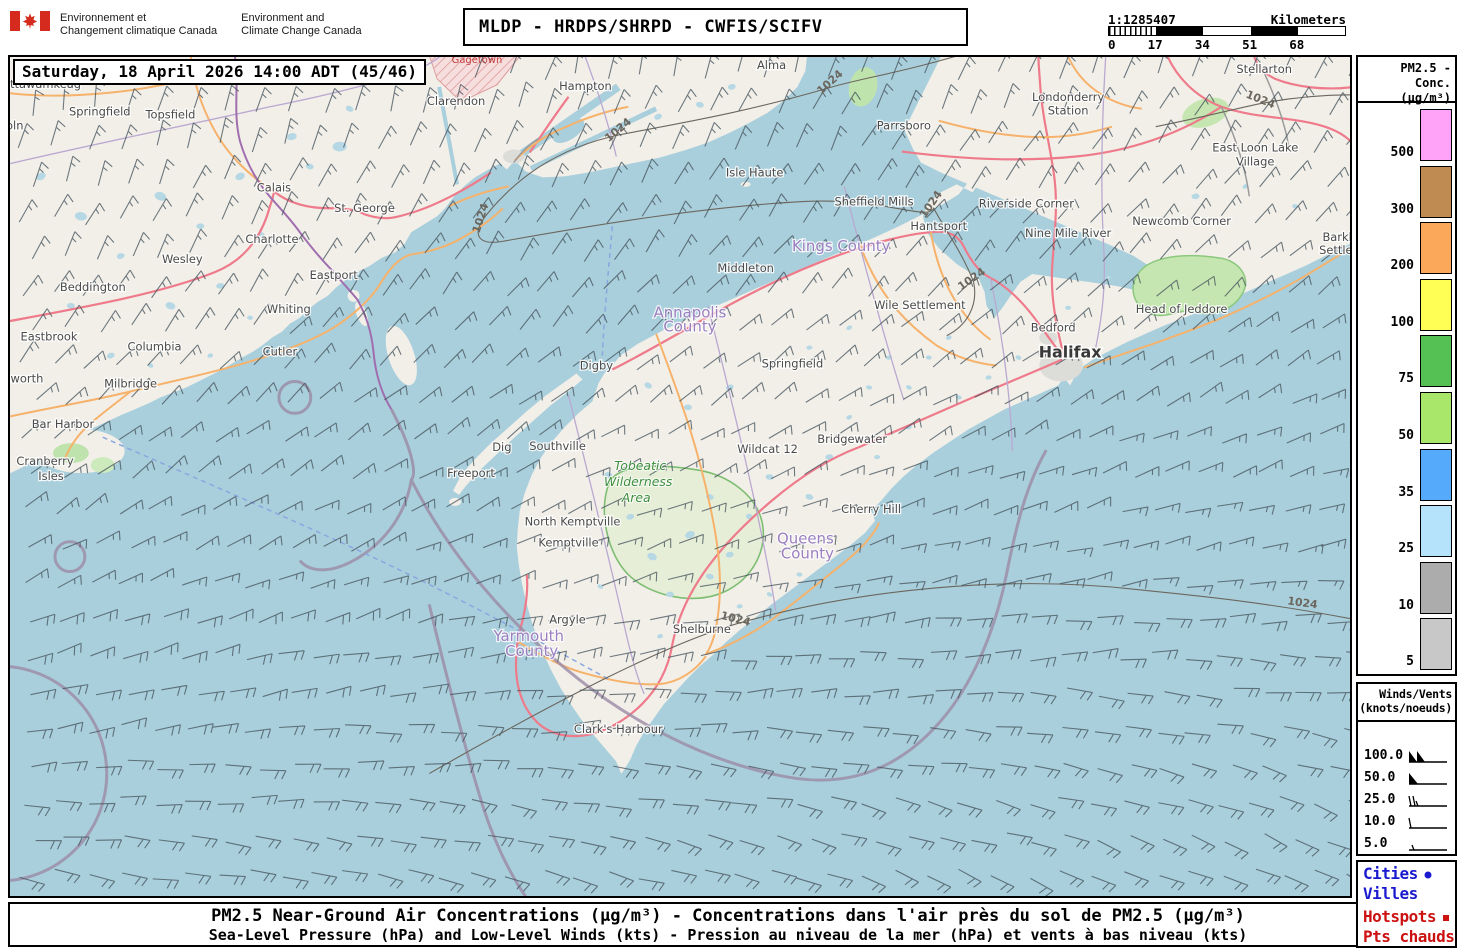 The width and height of the screenshot is (1460, 950). Describe the element at coordinates (169, 115) in the screenshot. I see `city-label: Topsfield` at that location.